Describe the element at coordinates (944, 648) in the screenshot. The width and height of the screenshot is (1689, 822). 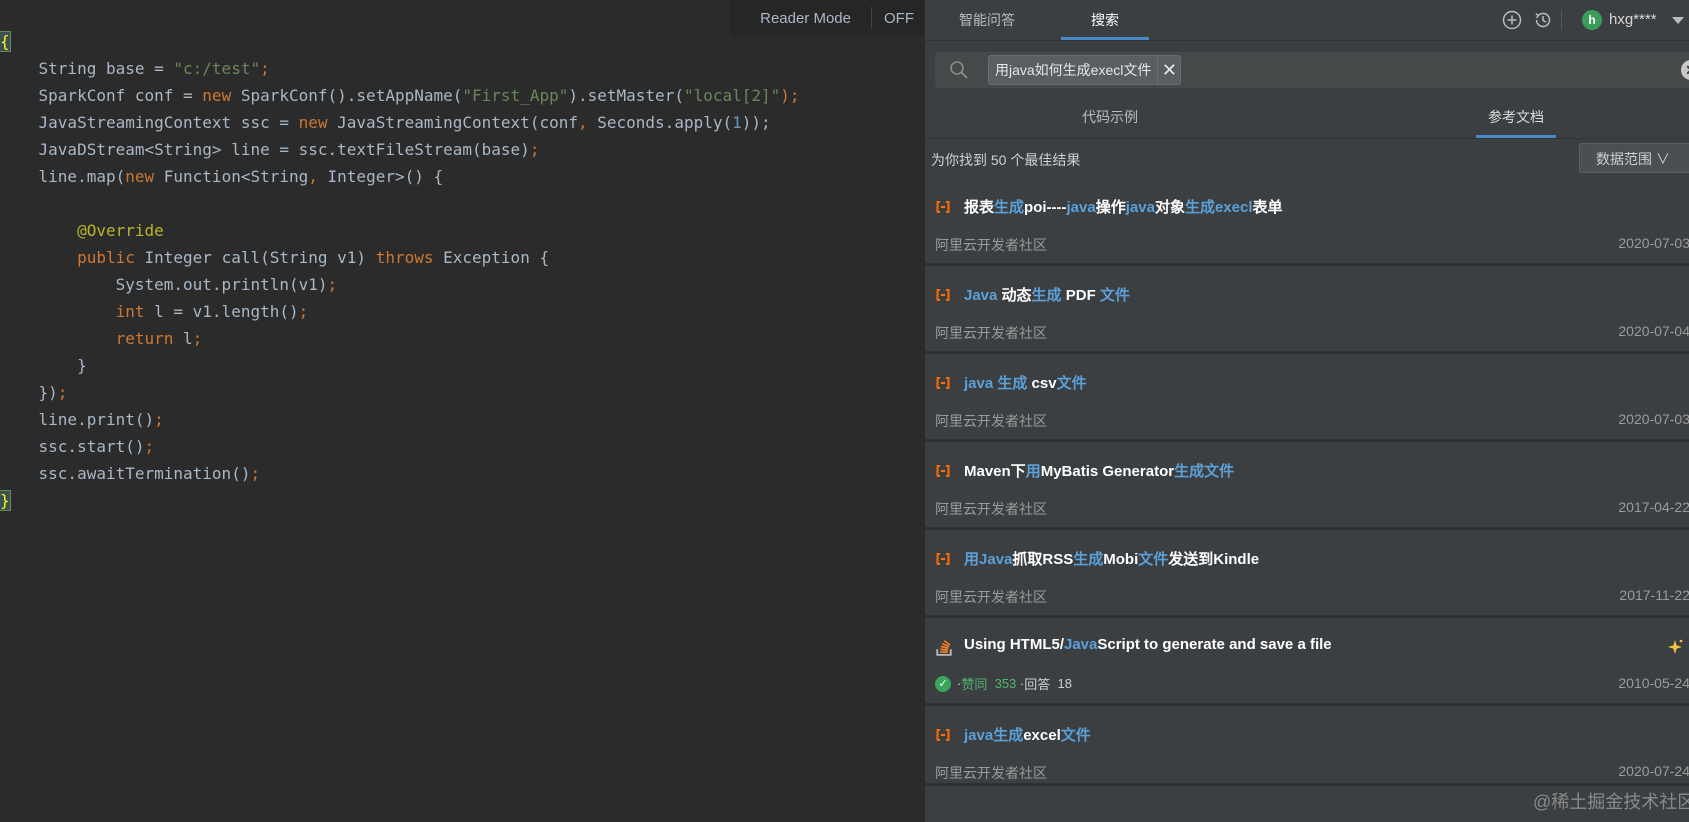
I see `stackoverflow-icon` at that location.